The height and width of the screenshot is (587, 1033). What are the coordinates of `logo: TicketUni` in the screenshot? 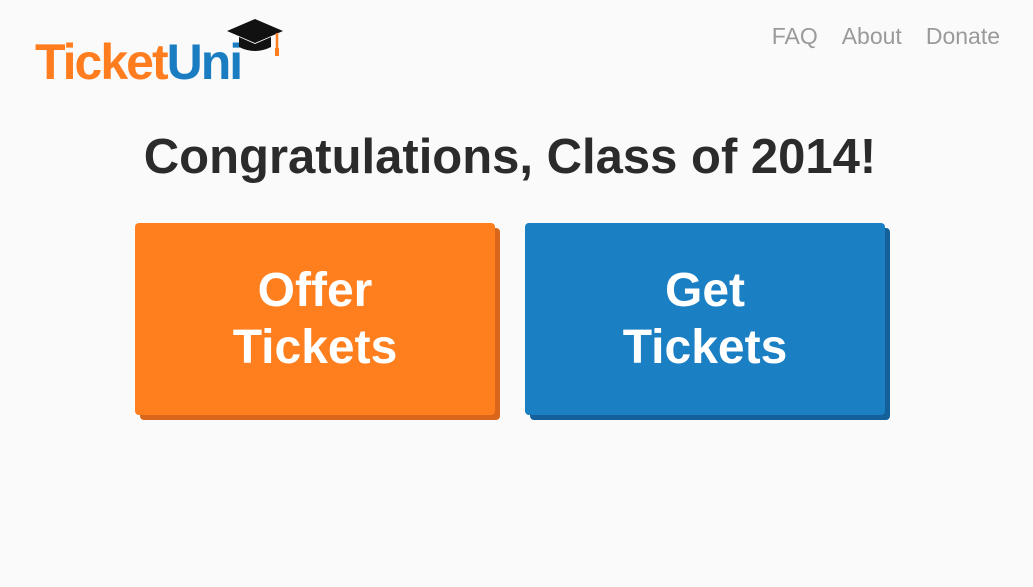 It's located at (160, 52).